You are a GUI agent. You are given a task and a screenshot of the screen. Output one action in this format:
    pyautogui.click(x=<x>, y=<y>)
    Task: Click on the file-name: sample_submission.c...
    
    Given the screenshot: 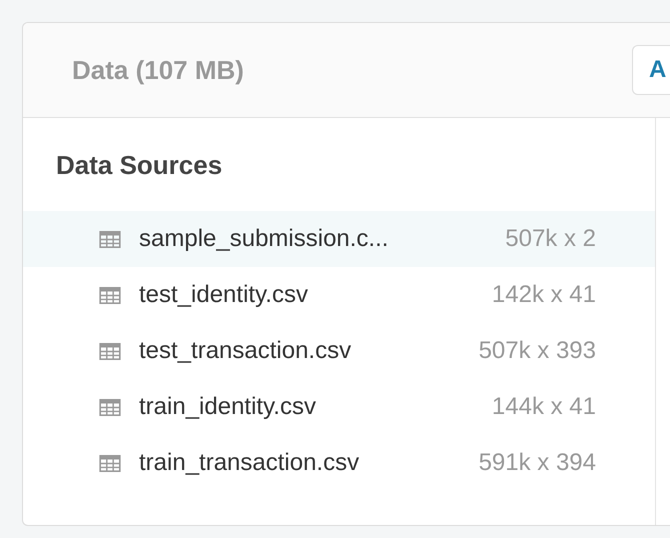 What is the action you would take?
    pyautogui.click(x=263, y=239)
    